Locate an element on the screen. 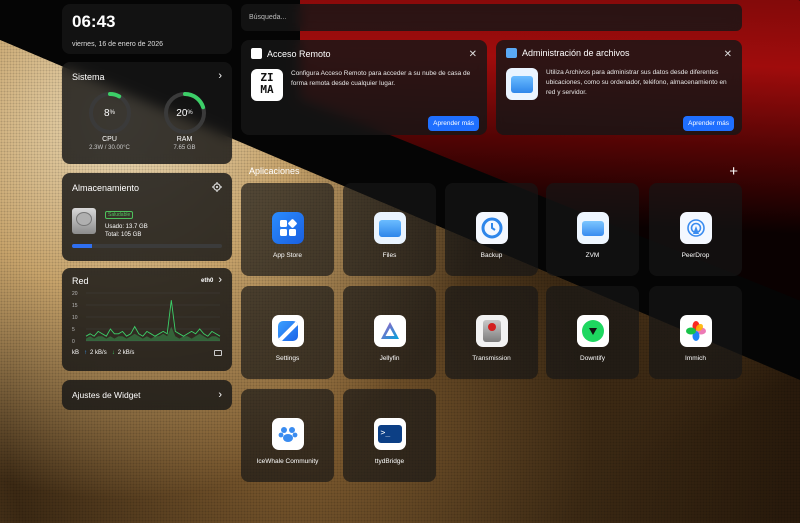  app-tile-app-store: App Store is located at coordinates (287, 229).